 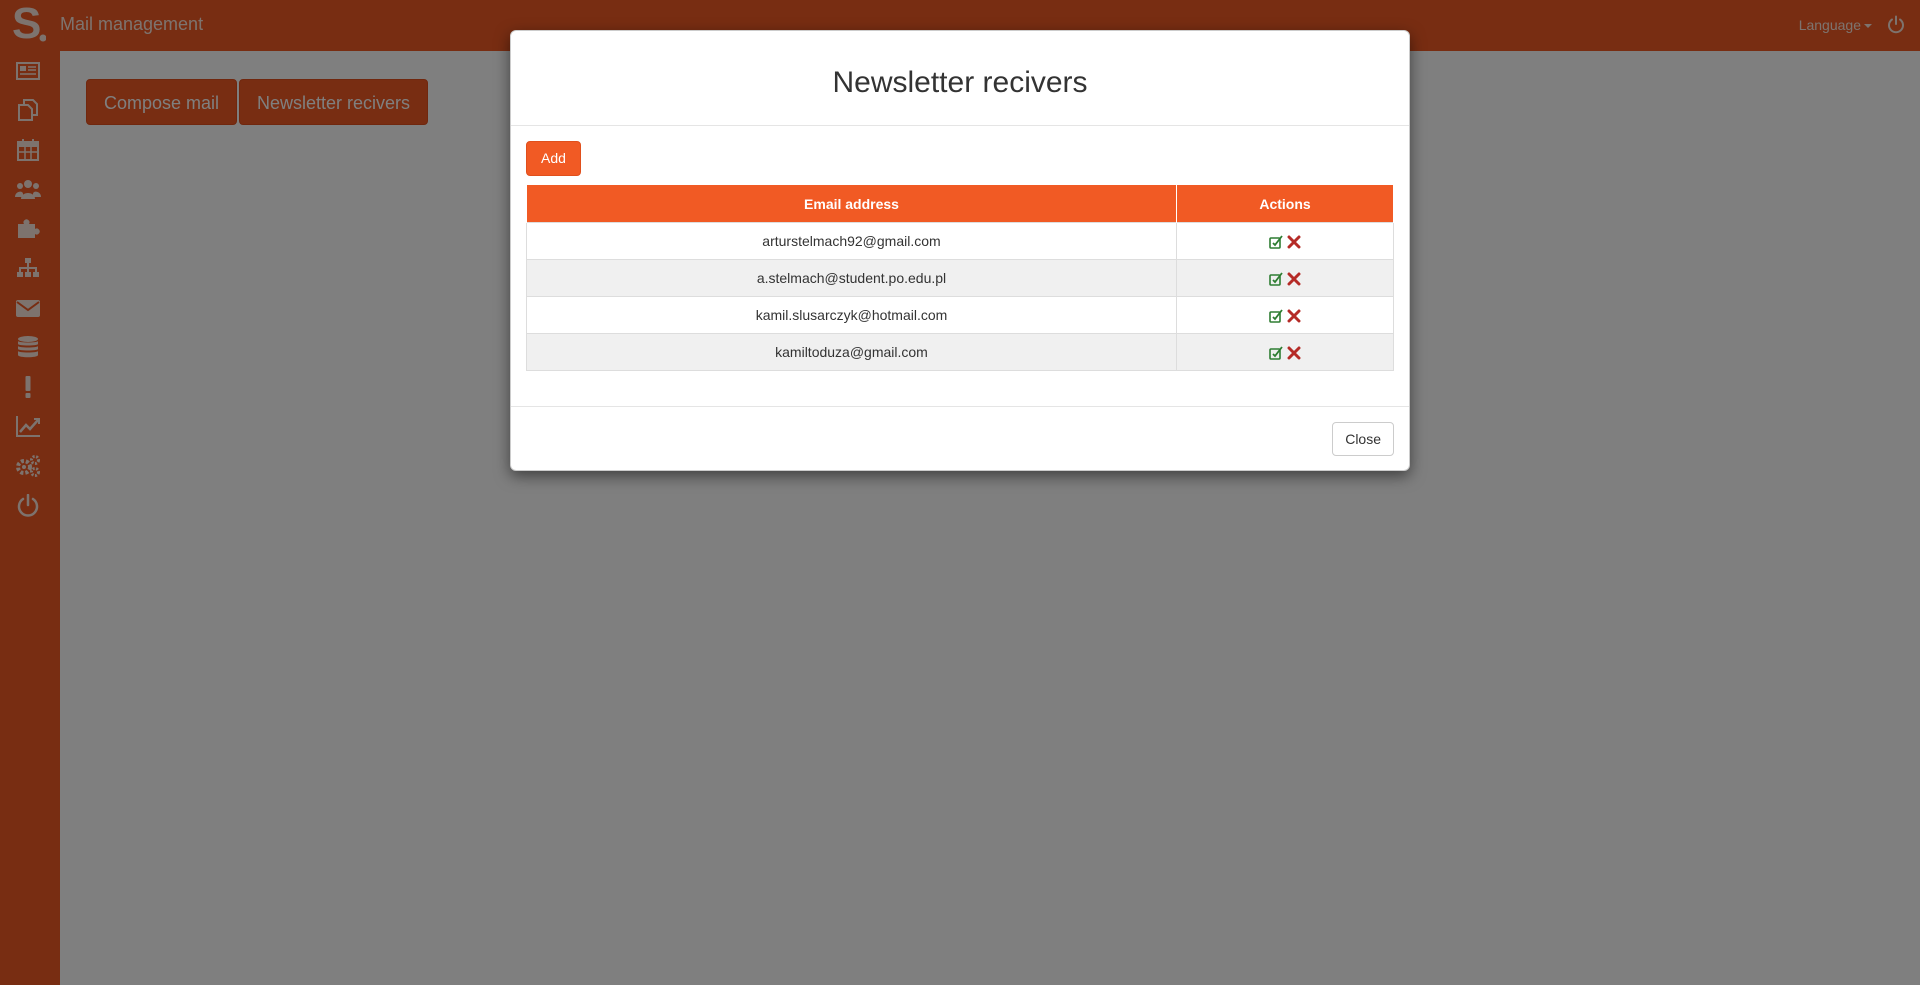 I want to click on column-header-actions: Actions, so click(x=1285, y=203).